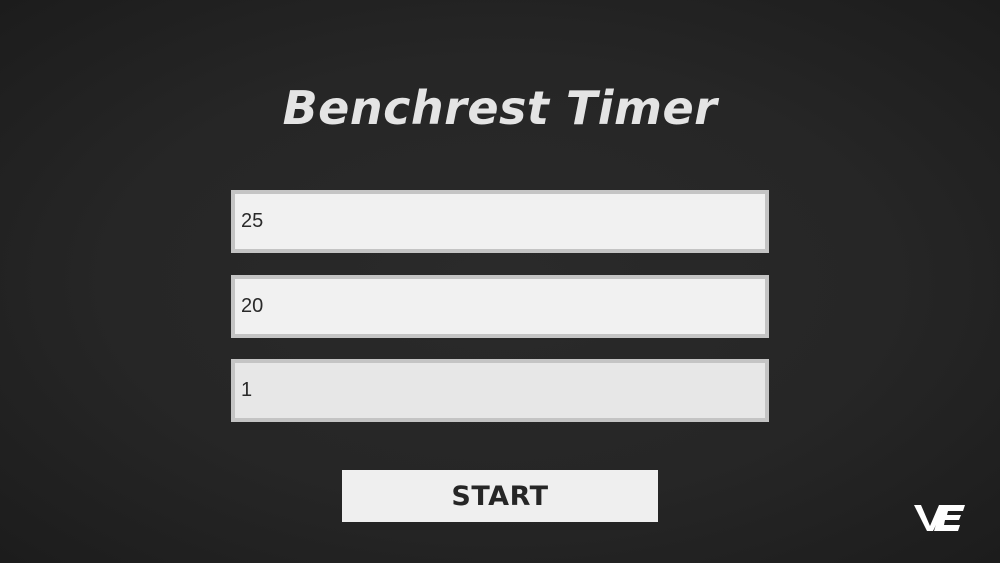 The image size is (1000, 563). Describe the element at coordinates (939, 518) in the screenshot. I see `ve-logo-icon` at that location.